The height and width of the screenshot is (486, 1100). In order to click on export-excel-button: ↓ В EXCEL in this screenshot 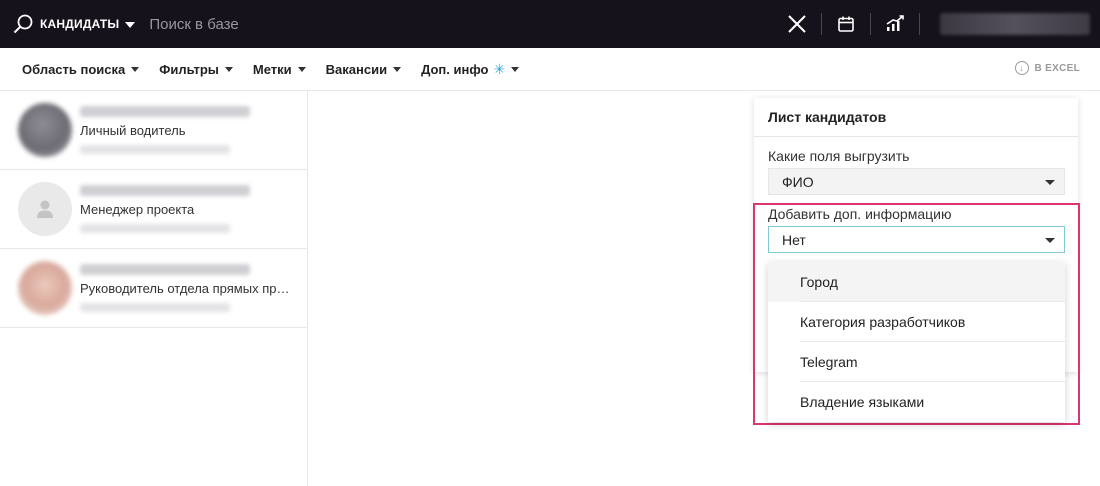, I will do `click(1047, 68)`.